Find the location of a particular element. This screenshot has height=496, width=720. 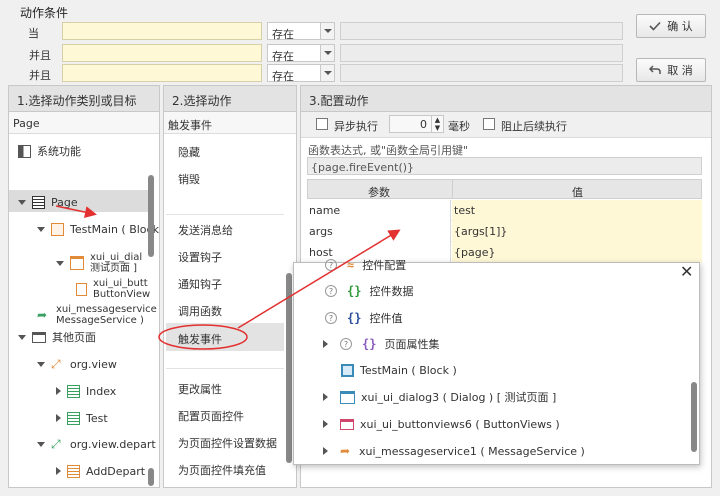

annotation-overlay is located at coordinates (228, 277).